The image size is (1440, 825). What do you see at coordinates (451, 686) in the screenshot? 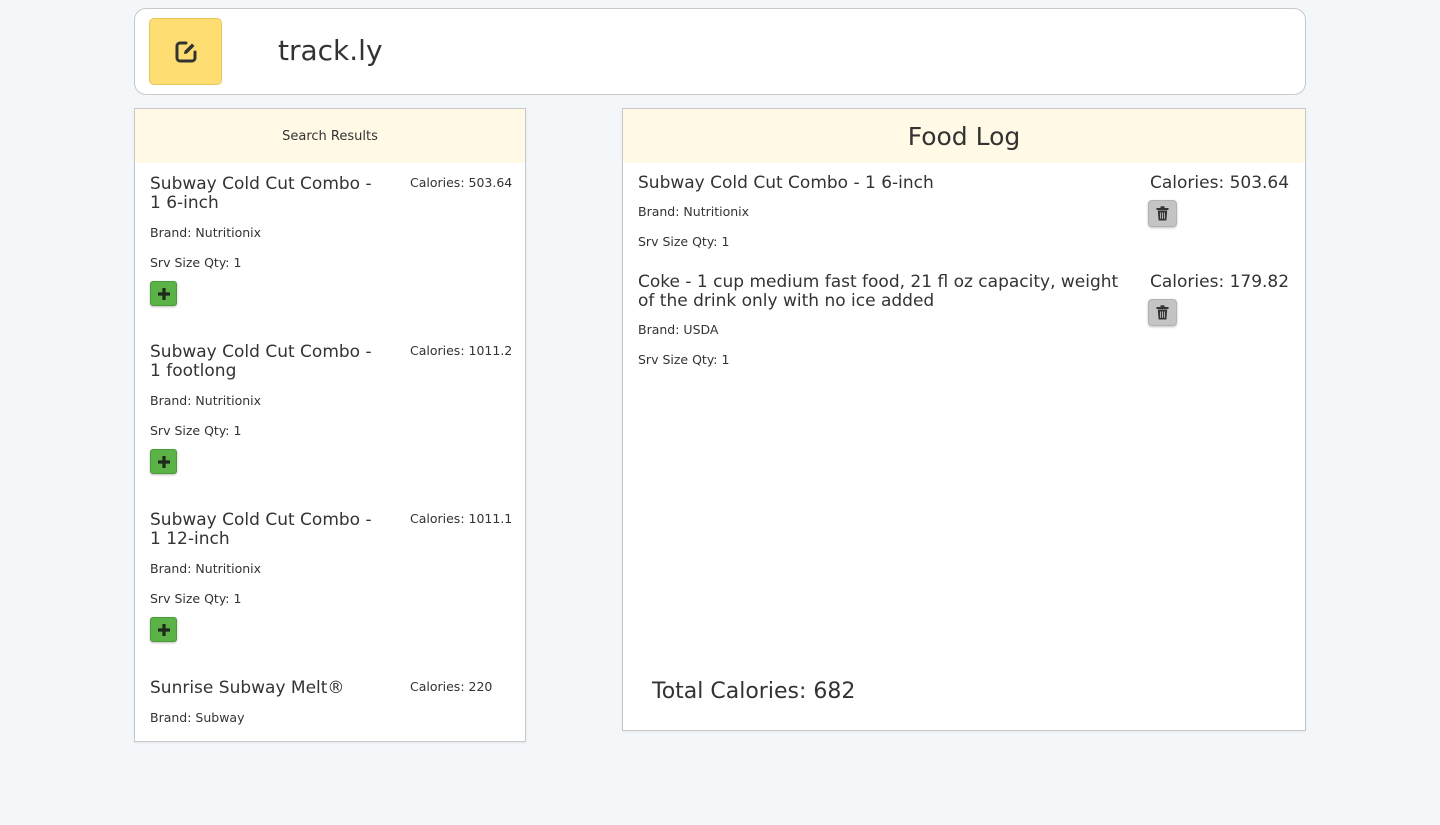
I see `result-calories: Calories: 220` at bounding box center [451, 686].